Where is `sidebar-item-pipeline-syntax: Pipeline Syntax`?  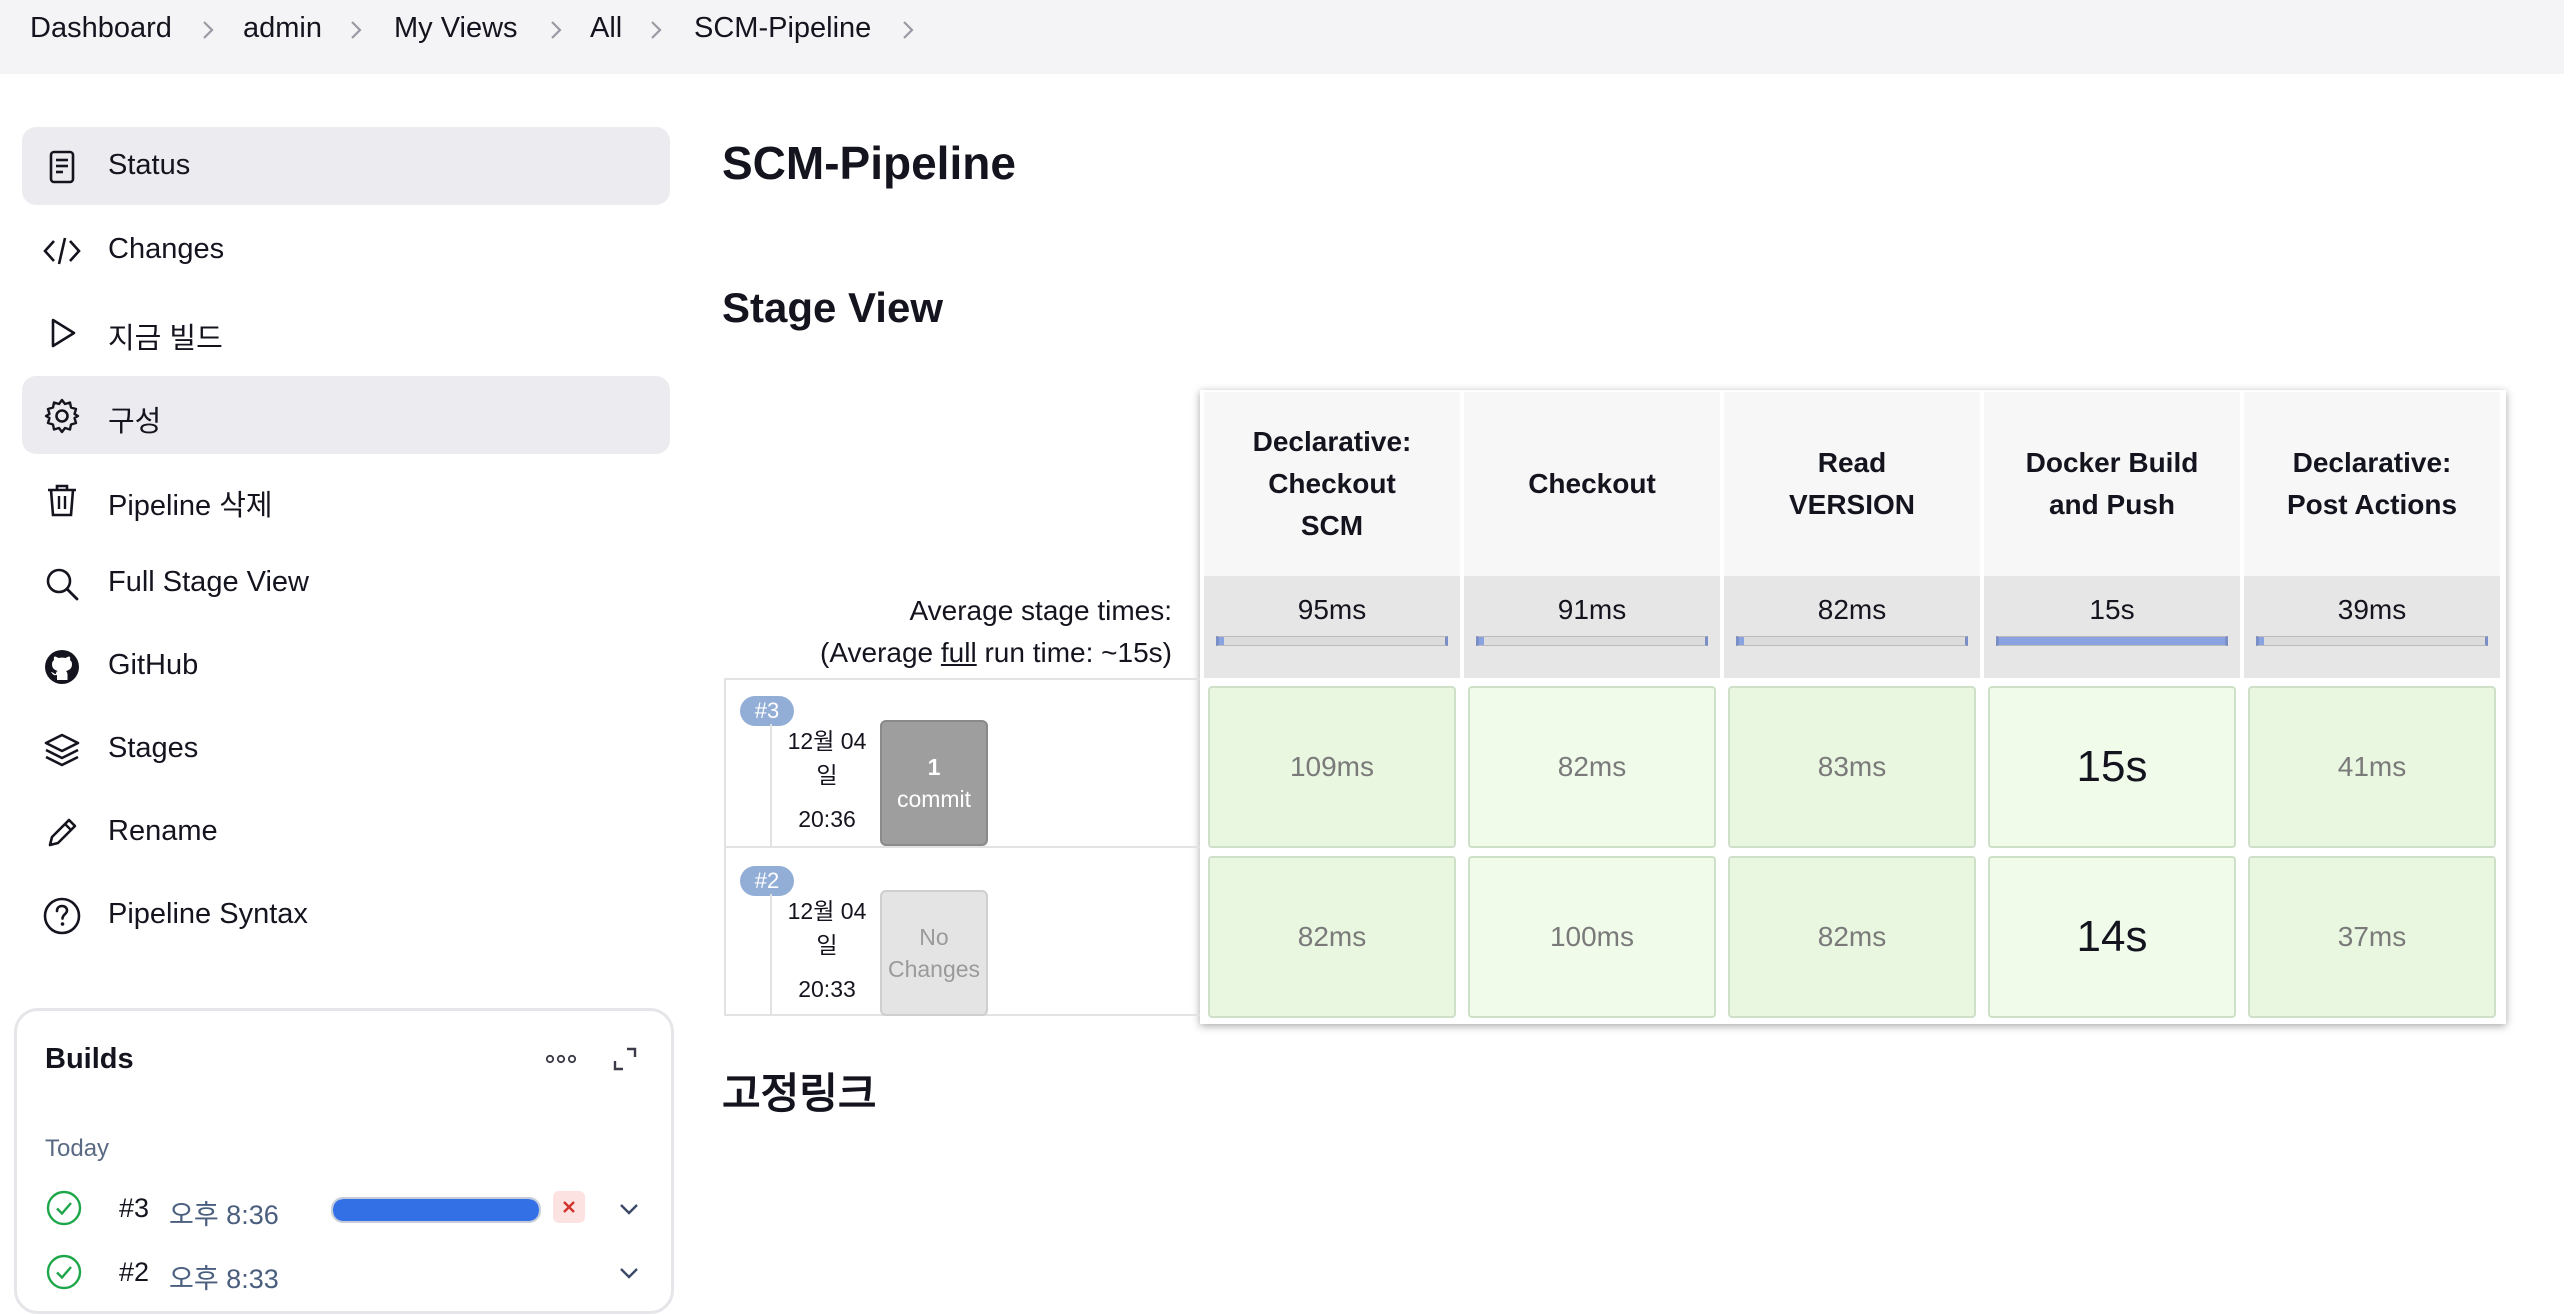
sidebar-item-pipeline-syntax: Pipeline Syntax is located at coordinates (346, 915).